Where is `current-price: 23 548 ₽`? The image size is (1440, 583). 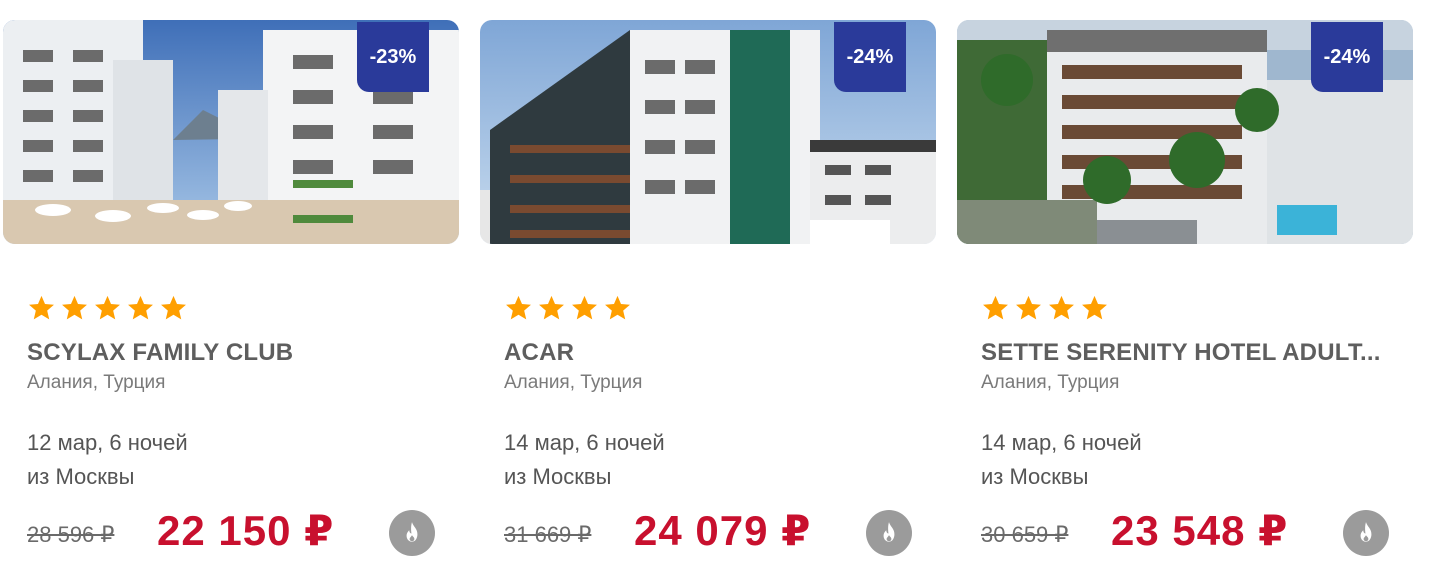
current-price: 23 548 ₽ is located at coordinates (1200, 530).